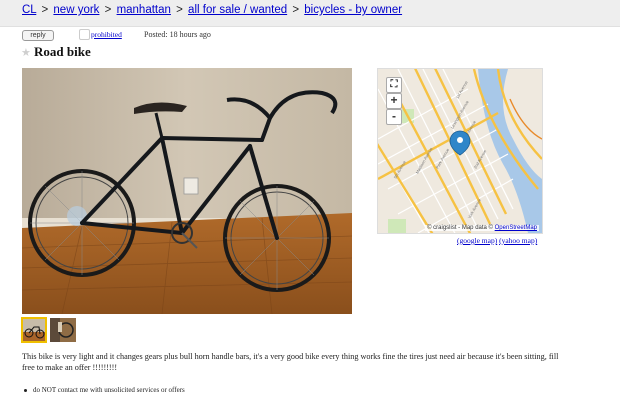  What do you see at coordinates (26, 52) in the screenshot?
I see `favorite-star-icon: ★` at bounding box center [26, 52].